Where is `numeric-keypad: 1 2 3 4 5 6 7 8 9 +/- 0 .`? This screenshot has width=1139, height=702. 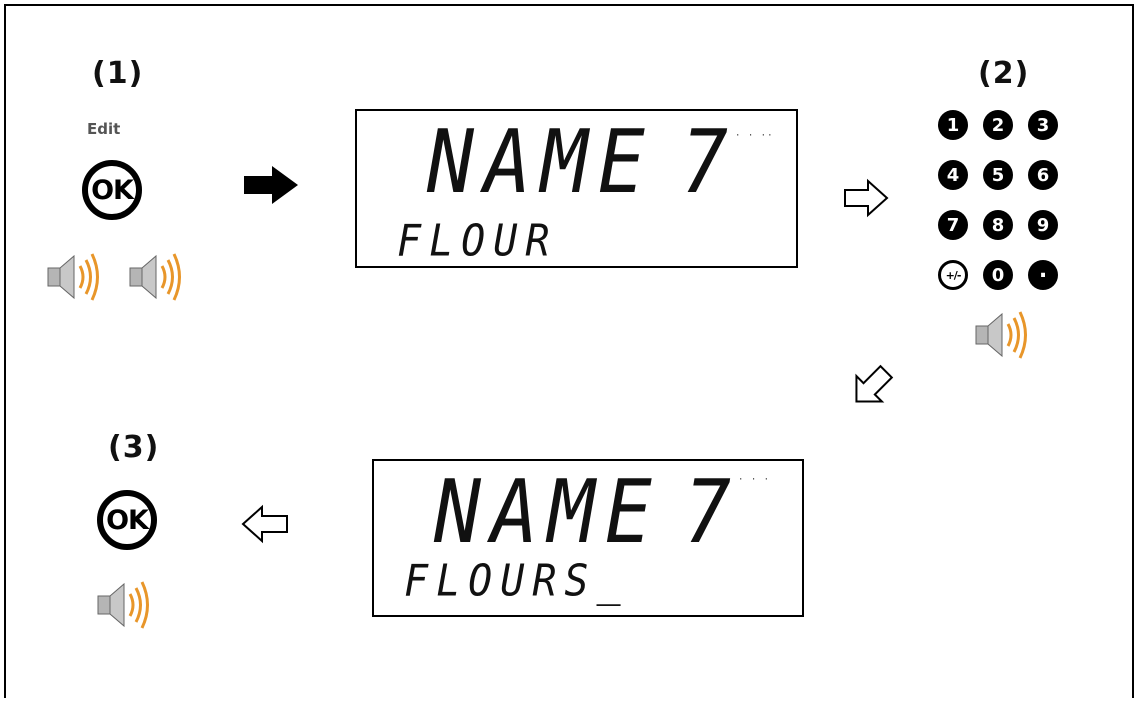
numeric-keypad: 1 2 3 4 5 6 7 8 9 +/- 0 . is located at coordinates (998, 201).